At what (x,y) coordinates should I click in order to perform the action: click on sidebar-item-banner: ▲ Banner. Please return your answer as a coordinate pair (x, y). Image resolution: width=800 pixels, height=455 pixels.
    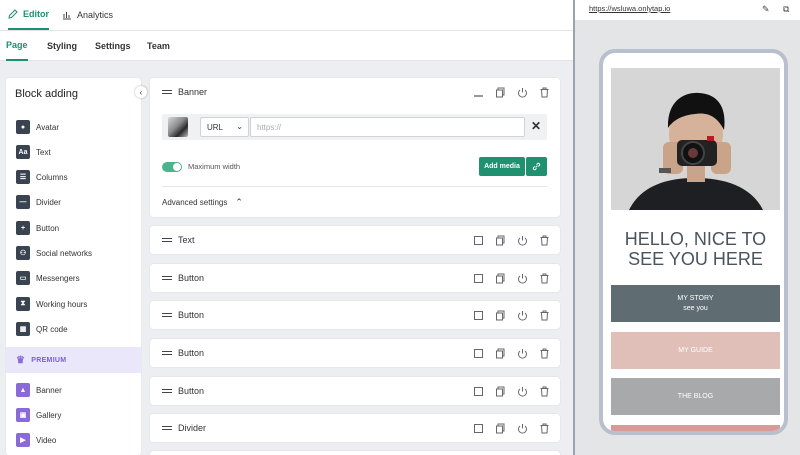
    Looking at the image, I should click on (73, 390).